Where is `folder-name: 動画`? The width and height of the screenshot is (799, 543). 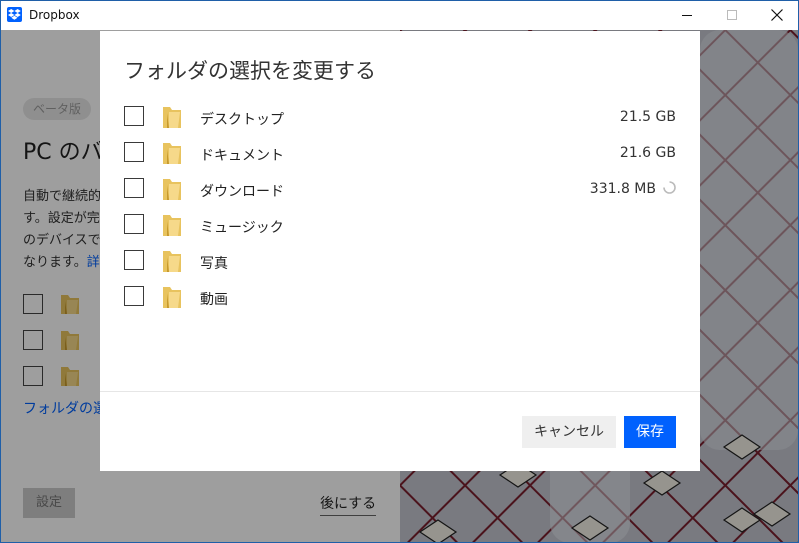 folder-name: 動画 is located at coordinates (214, 300).